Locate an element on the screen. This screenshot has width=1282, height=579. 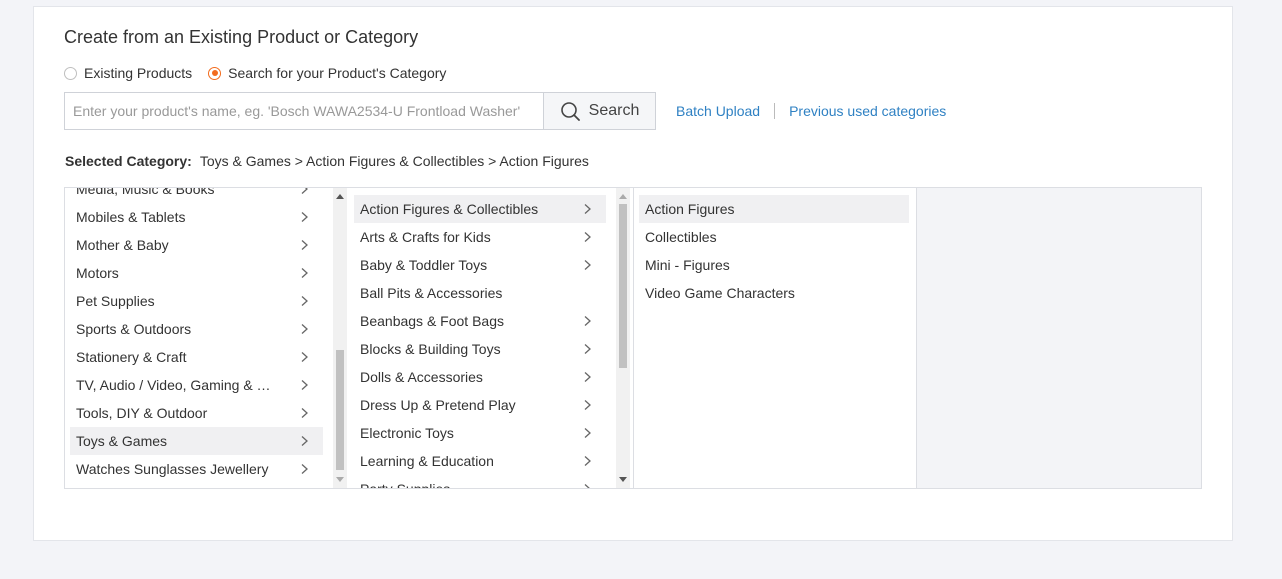
radio-search-category-label: Search for your Product's Category is located at coordinates (337, 73).